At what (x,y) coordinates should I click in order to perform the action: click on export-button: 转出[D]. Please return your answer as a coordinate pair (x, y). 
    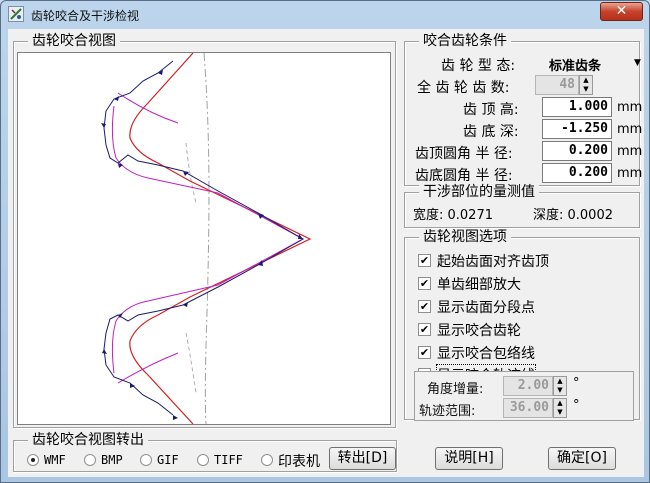
    Looking at the image, I should click on (362, 458).